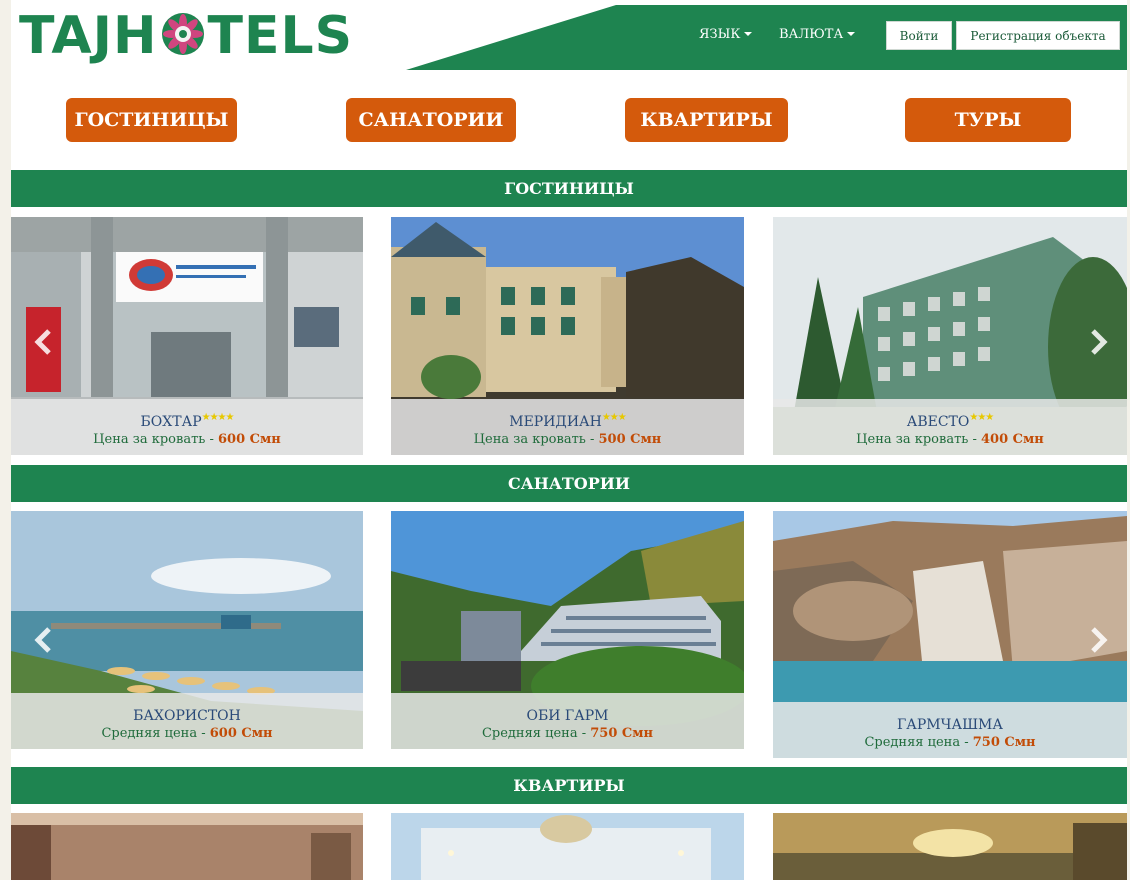  I want to click on star-rating: ★★★★, so click(218, 417).